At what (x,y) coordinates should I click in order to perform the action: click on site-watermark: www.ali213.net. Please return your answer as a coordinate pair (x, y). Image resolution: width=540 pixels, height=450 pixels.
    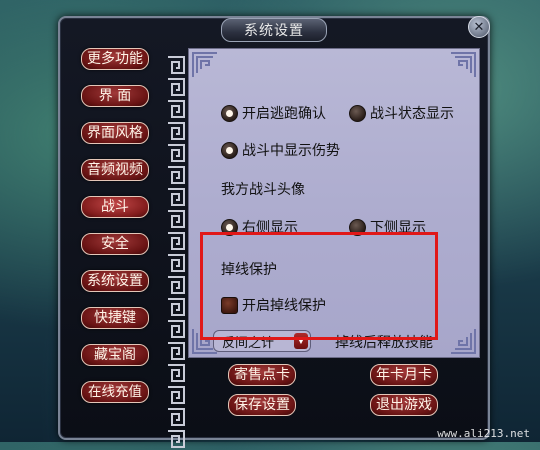
    Looking at the image, I should click on (483, 433).